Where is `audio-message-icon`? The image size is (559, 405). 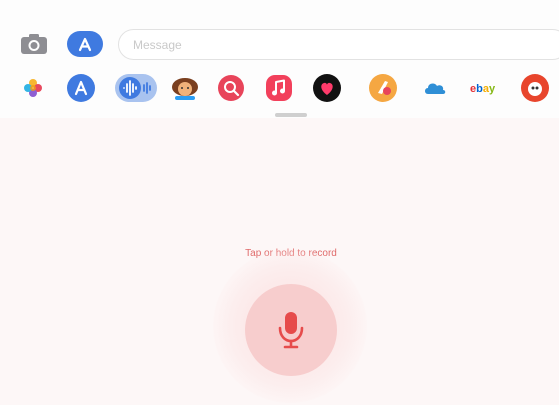 audio-message-icon is located at coordinates (136, 88).